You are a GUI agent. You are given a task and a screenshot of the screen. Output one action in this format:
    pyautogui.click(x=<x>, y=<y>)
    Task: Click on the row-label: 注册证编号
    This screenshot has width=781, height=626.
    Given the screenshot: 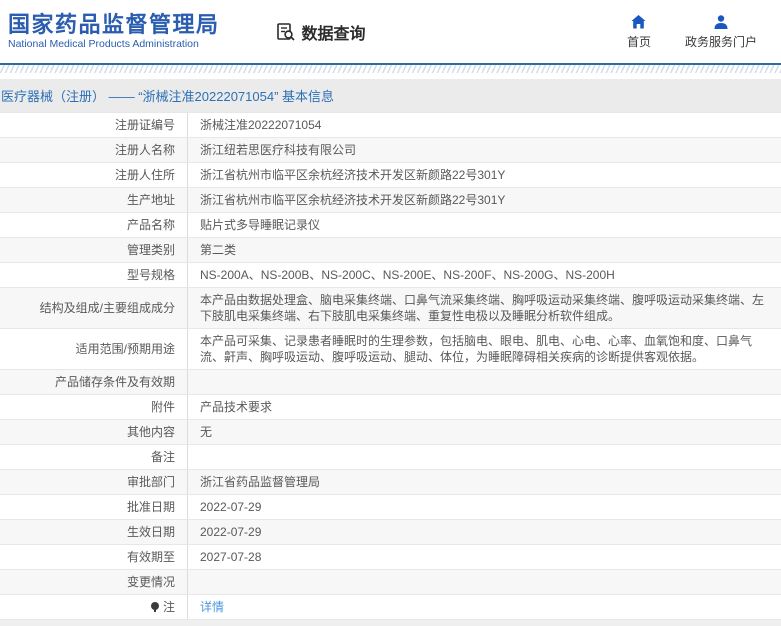 What is the action you would take?
    pyautogui.click(x=94, y=125)
    